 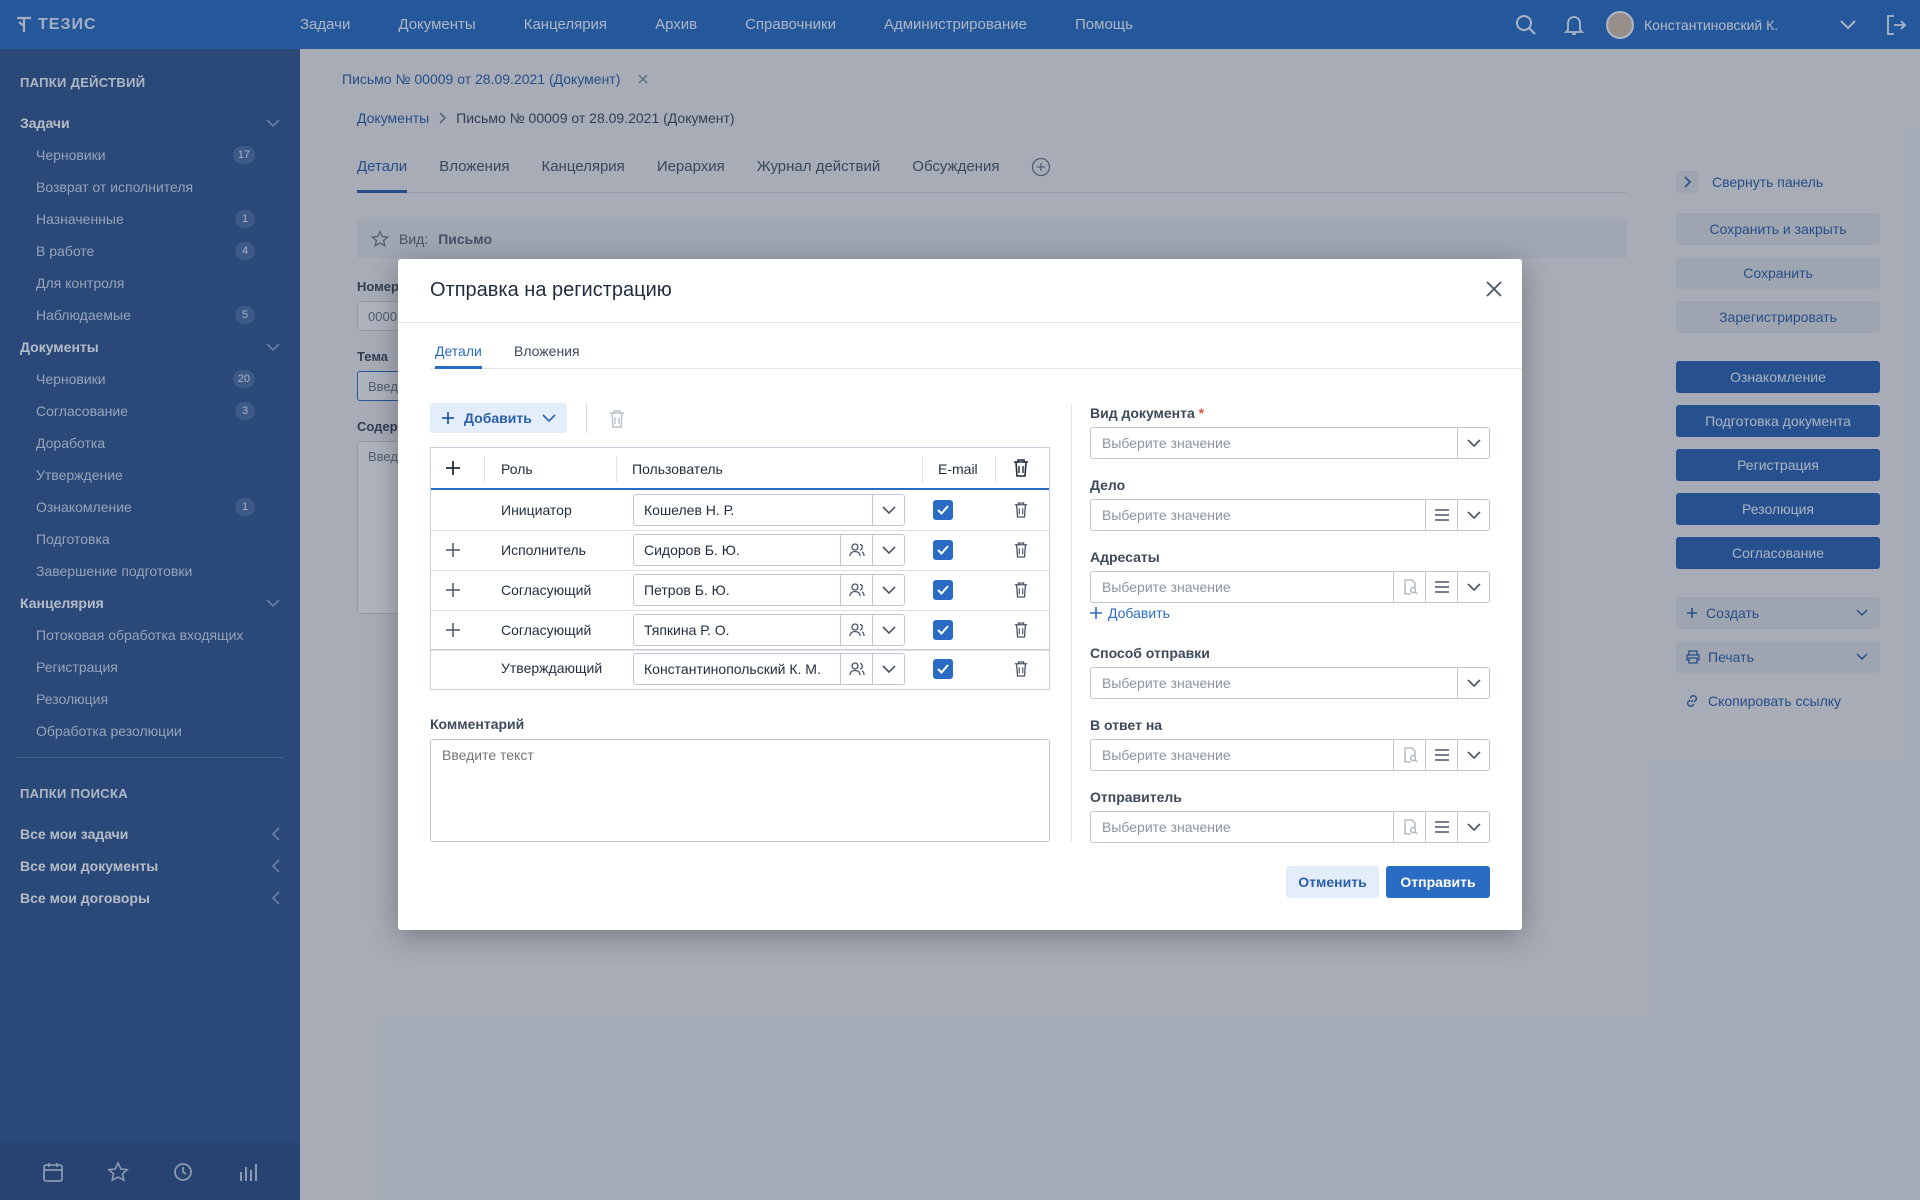 I want to click on user-value: Петров Б. Ю., so click(x=687, y=590).